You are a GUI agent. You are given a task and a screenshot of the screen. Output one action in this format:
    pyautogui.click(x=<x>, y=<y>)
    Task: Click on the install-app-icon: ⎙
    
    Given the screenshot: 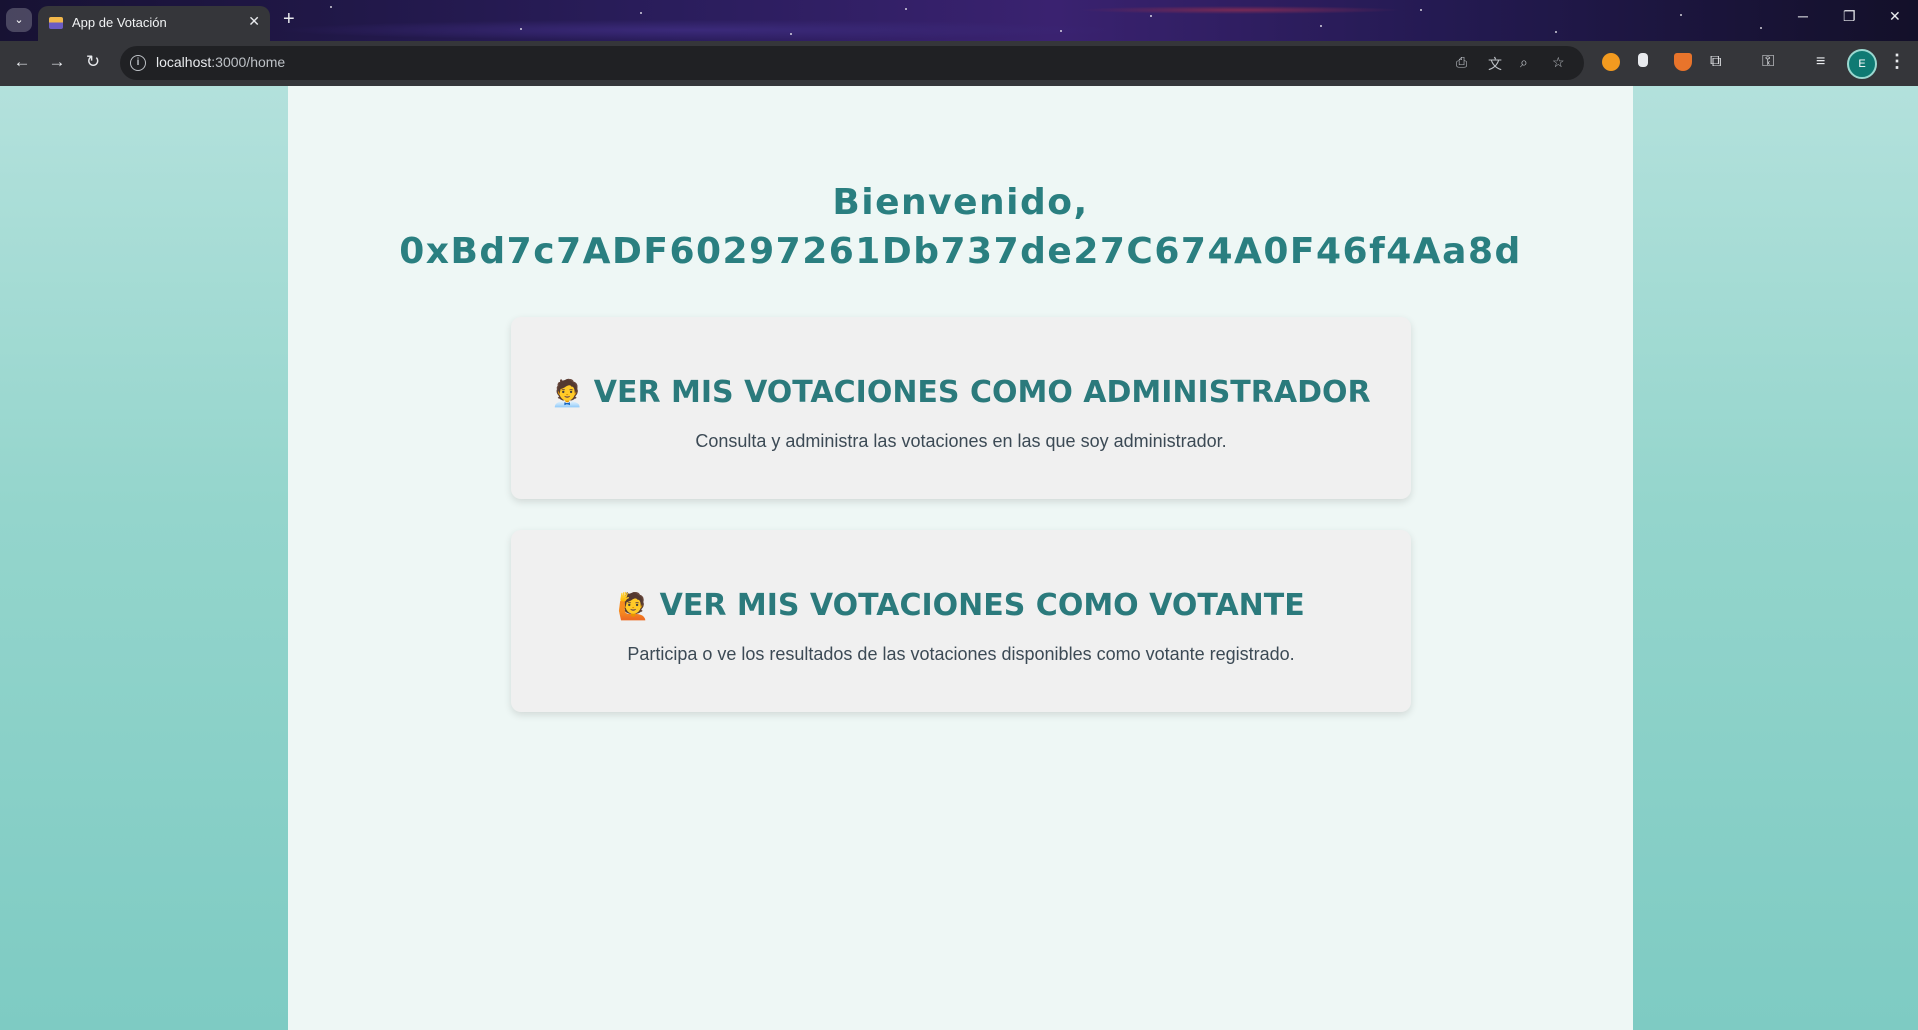 What is the action you would take?
    pyautogui.click(x=1461, y=62)
    